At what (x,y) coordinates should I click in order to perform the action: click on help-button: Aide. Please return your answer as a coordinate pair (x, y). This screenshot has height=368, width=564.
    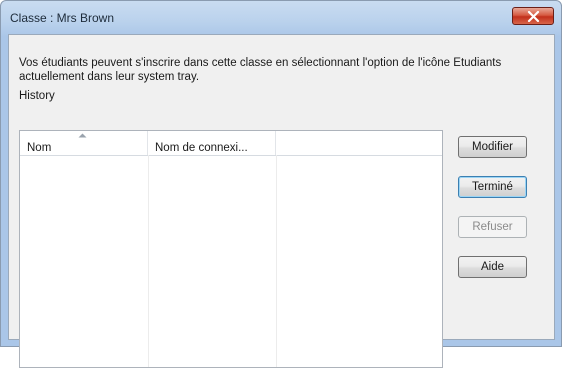
    Looking at the image, I should click on (492, 267).